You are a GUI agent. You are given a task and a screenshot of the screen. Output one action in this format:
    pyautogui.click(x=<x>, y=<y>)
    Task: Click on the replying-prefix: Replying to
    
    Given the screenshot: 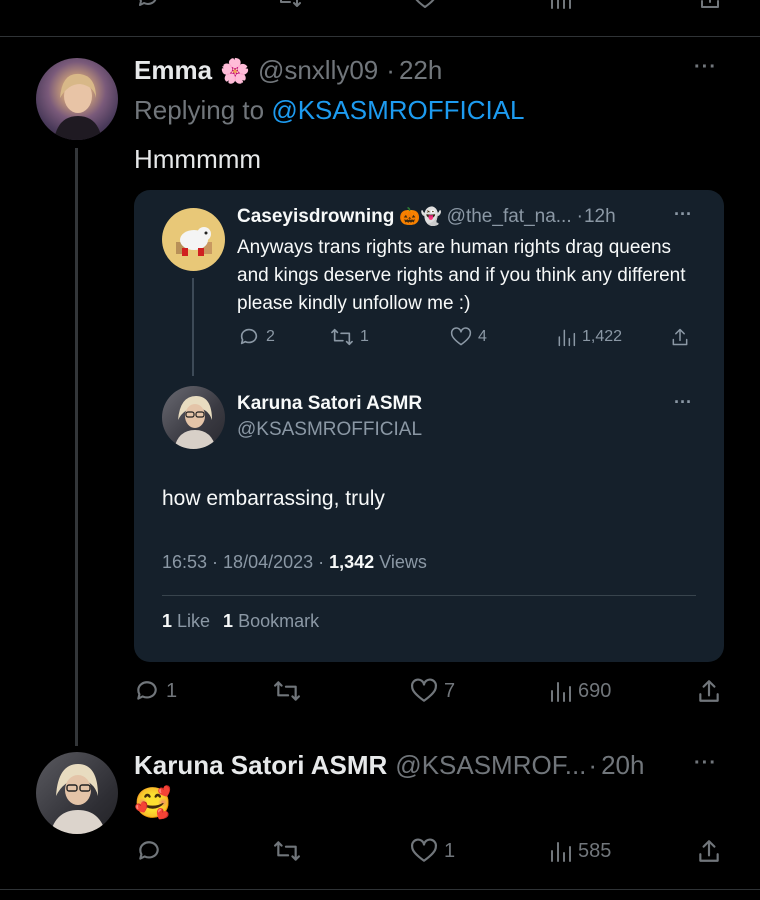 What is the action you would take?
    pyautogui.click(x=199, y=110)
    